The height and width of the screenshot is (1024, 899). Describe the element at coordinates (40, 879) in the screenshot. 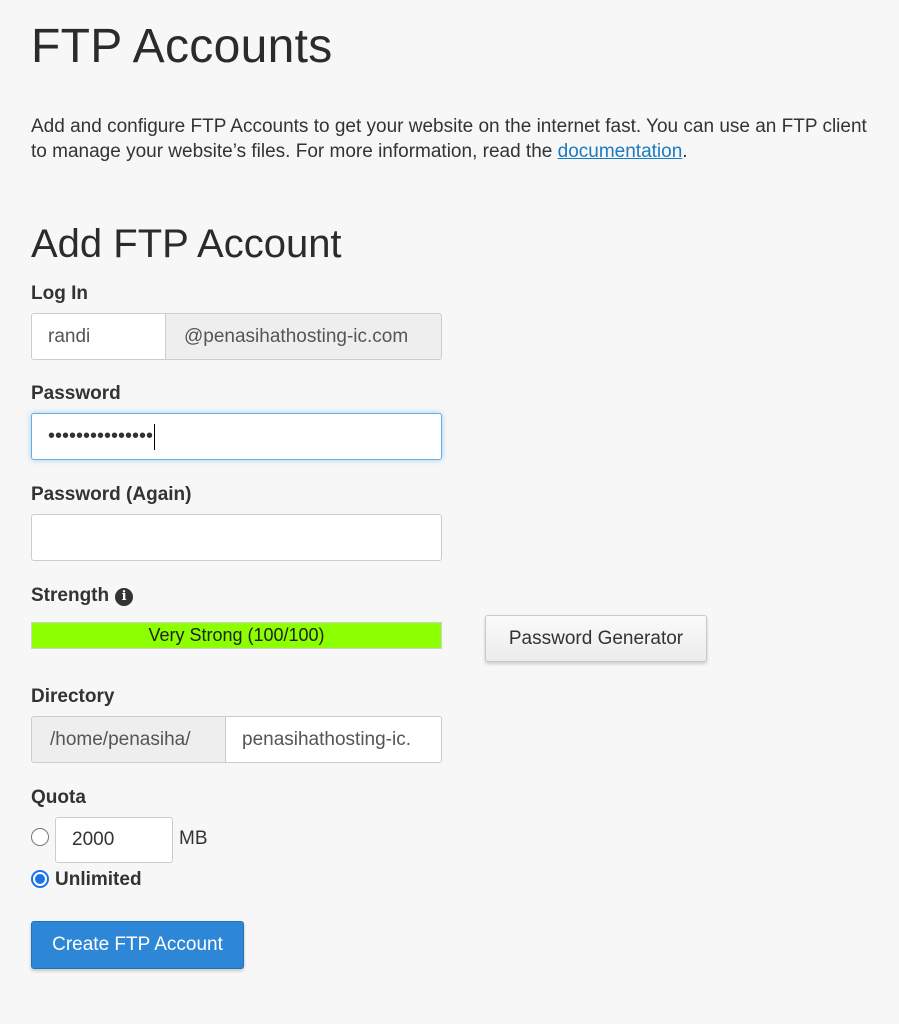

I see `quota-unlimited-radio` at that location.